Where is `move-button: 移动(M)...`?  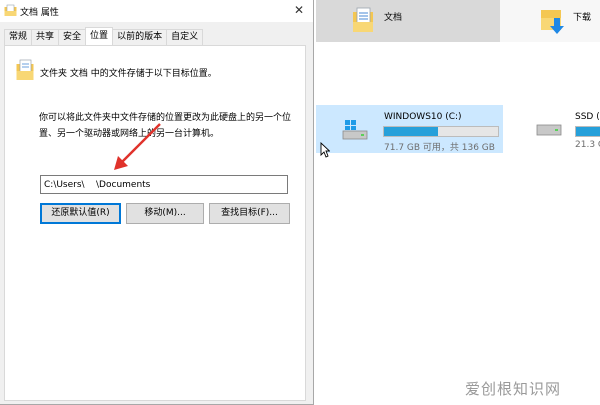
move-button: 移动(M)... is located at coordinates (165, 213).